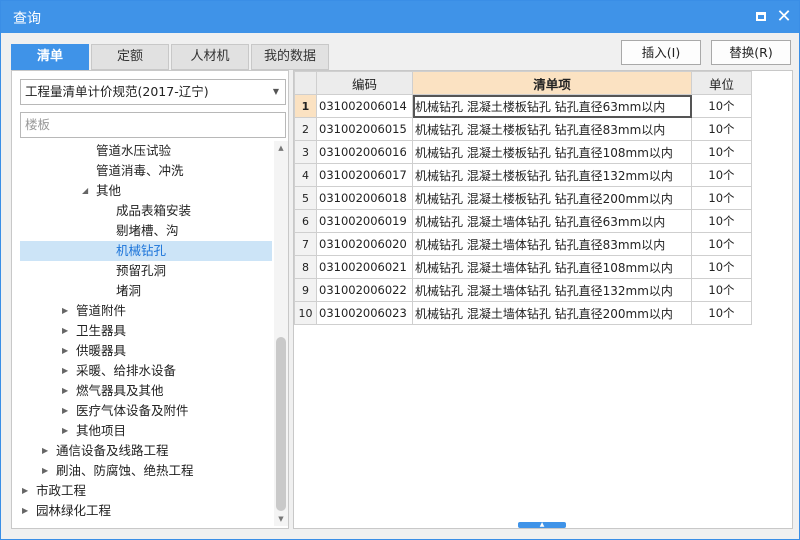 Image resolution: width=800 pixels, height=540 pixels. I want to click on code-header: 编码, so click(364, 83).